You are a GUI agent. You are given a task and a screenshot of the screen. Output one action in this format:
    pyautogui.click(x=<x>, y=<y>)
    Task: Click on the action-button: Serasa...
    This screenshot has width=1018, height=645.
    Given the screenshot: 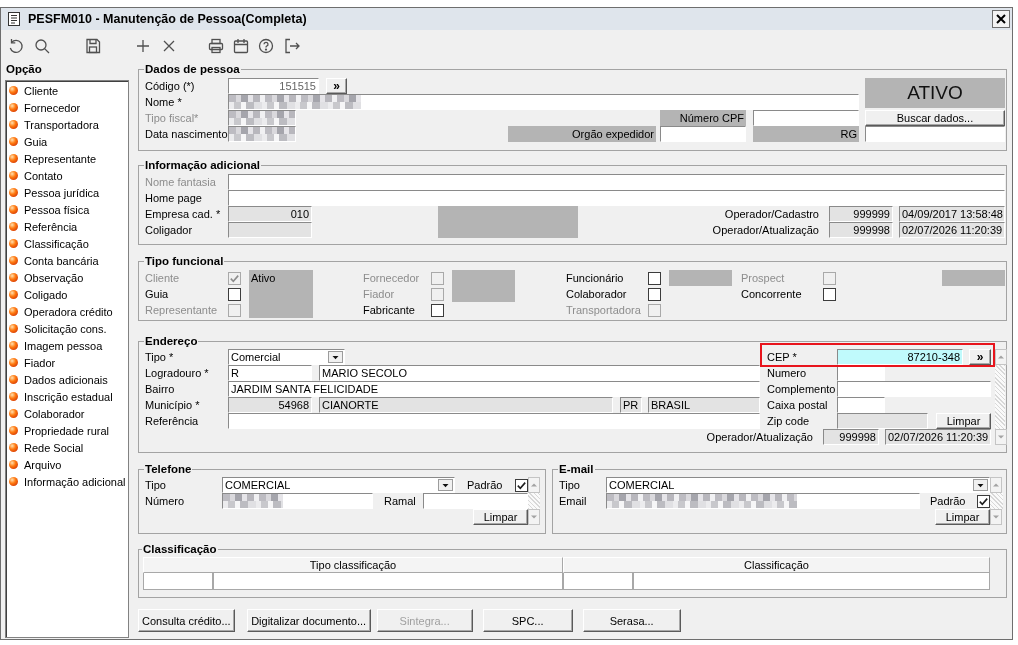 What is the action you would take?
    pyautogui.click(x=631, y=620)
    